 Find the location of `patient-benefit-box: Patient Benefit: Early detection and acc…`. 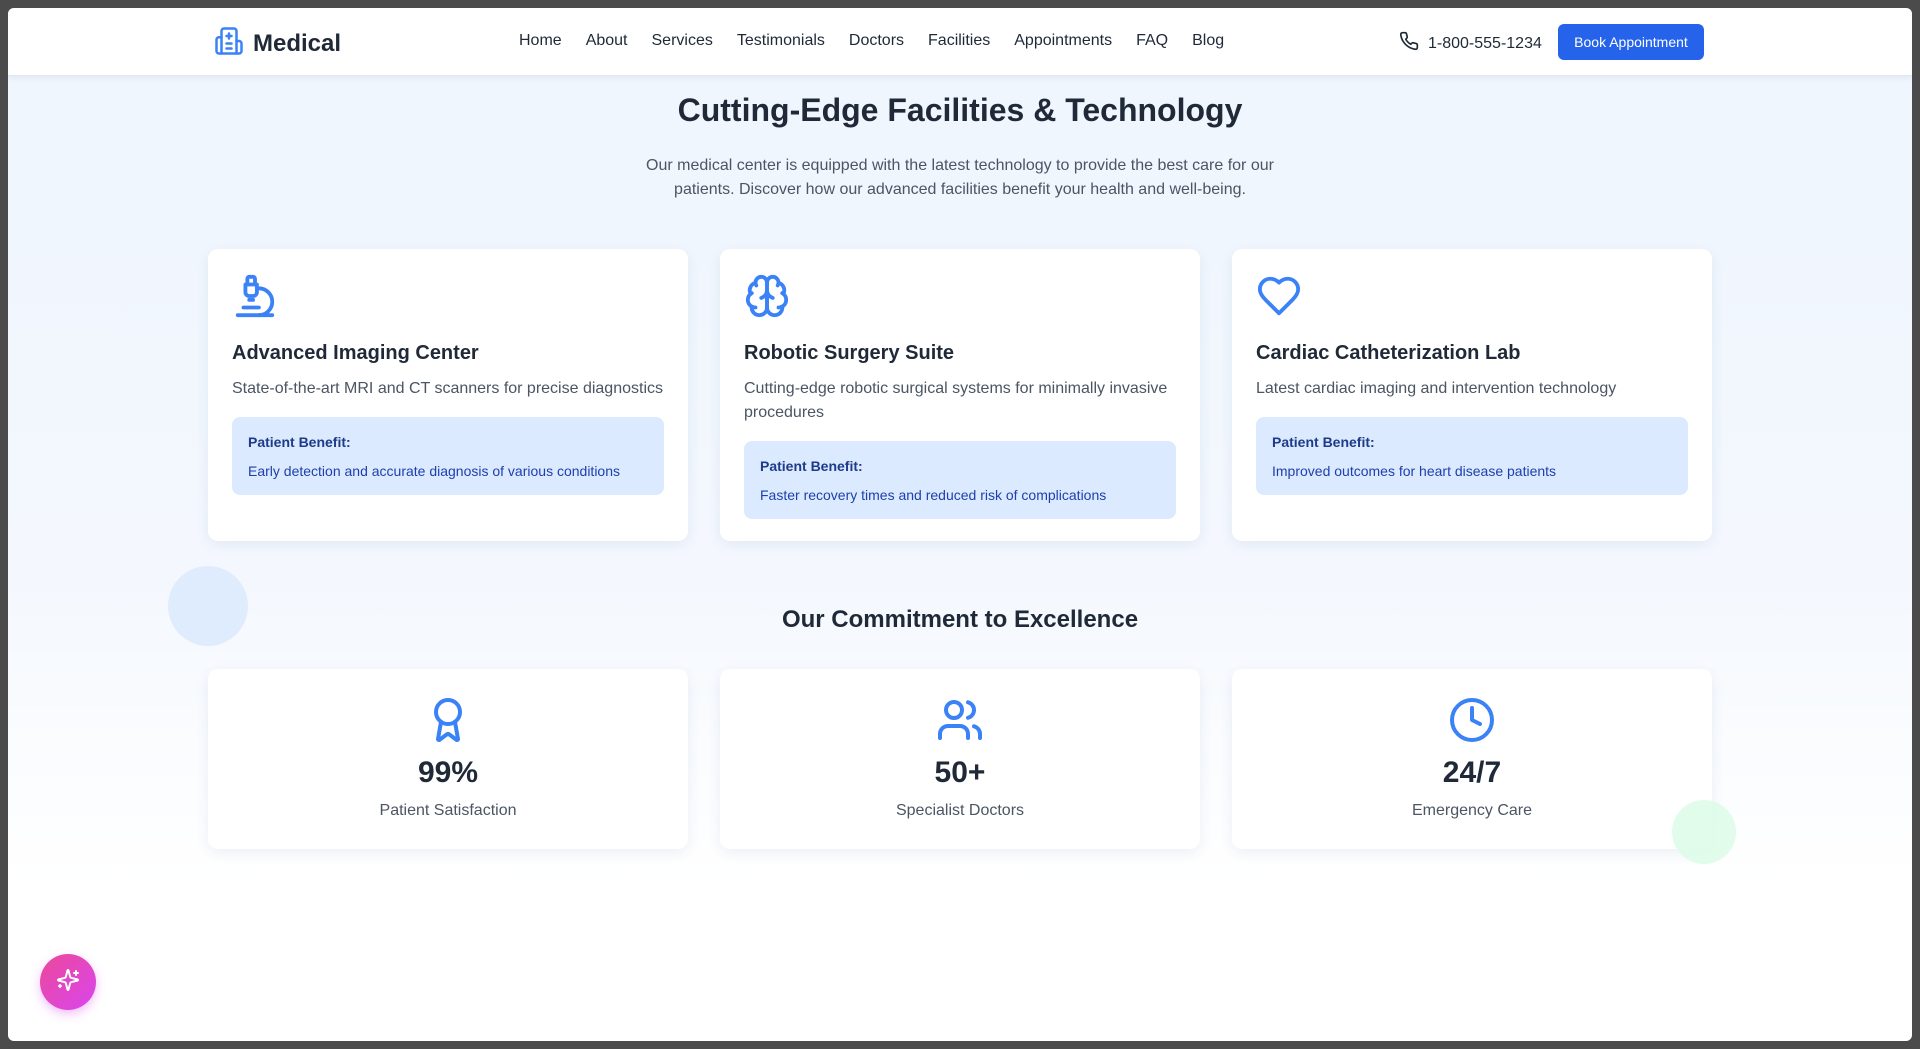

patient-benefit-box: Patient Benefit: Early detection and acc… is located at coordinates (448, 456).